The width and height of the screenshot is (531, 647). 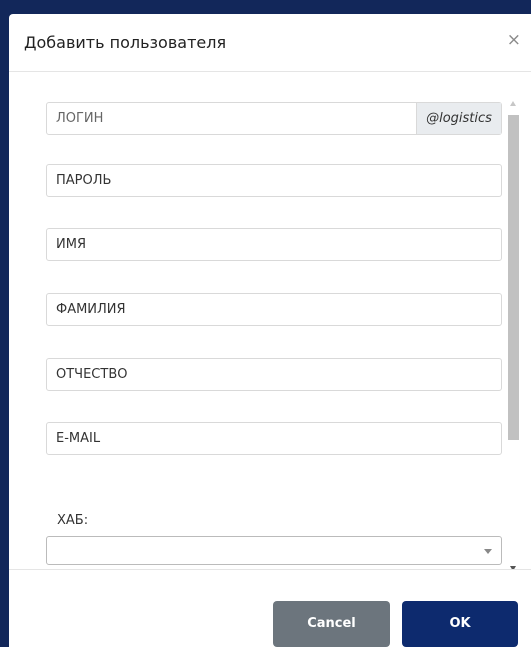 I want to click on dialog-scrollbar, so click(x=513, y=335).